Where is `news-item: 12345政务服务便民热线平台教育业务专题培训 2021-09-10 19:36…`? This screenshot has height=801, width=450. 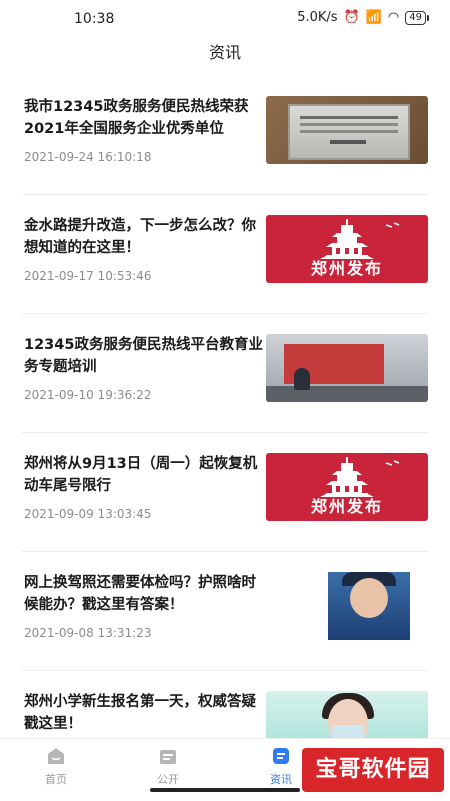
news-item: 12345政务服务便民热线平台教育业务专题培训 2021-09-10 19:36… is located at coordinates (225, 373).